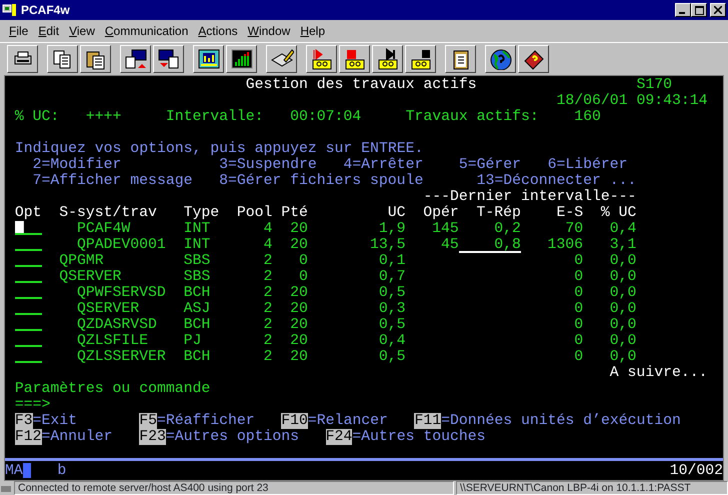  I want to click on cursor-position: 10/002, so click(696, 470).